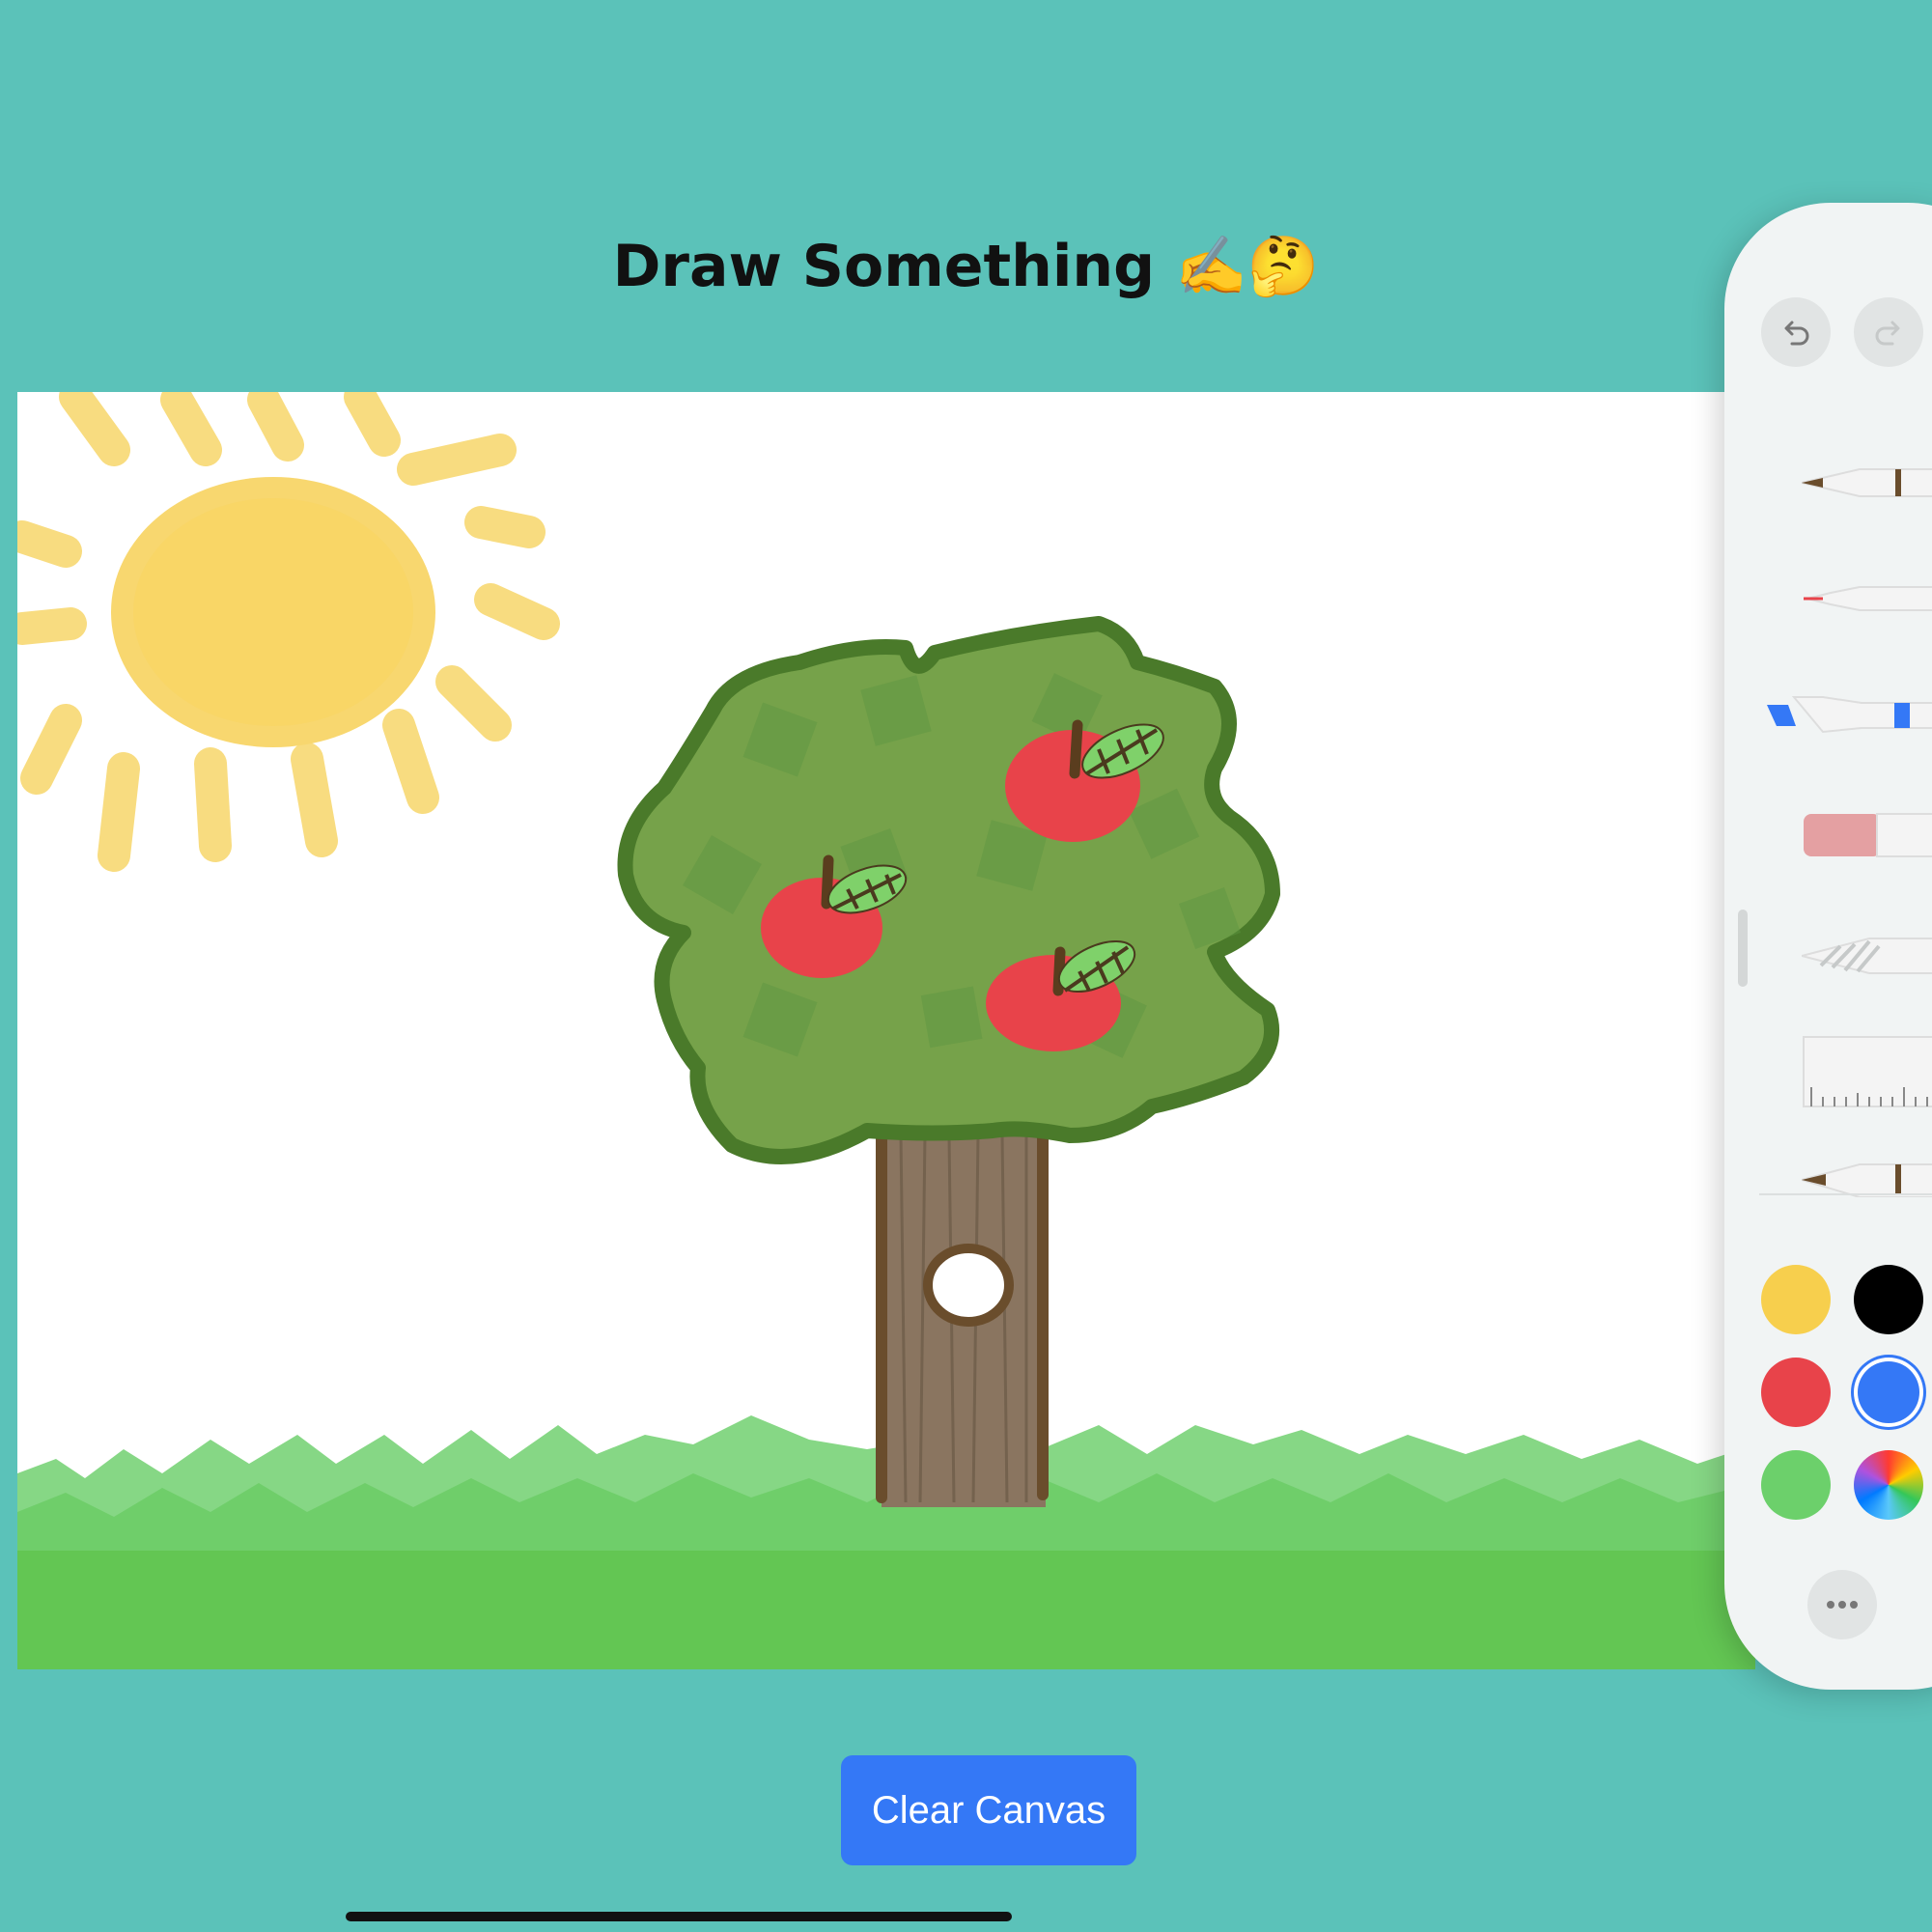  What do you see at coordinates (1796, 1485) in the screenshot?
I see `color-swatch-green` at bounding box center [1796, 1485].